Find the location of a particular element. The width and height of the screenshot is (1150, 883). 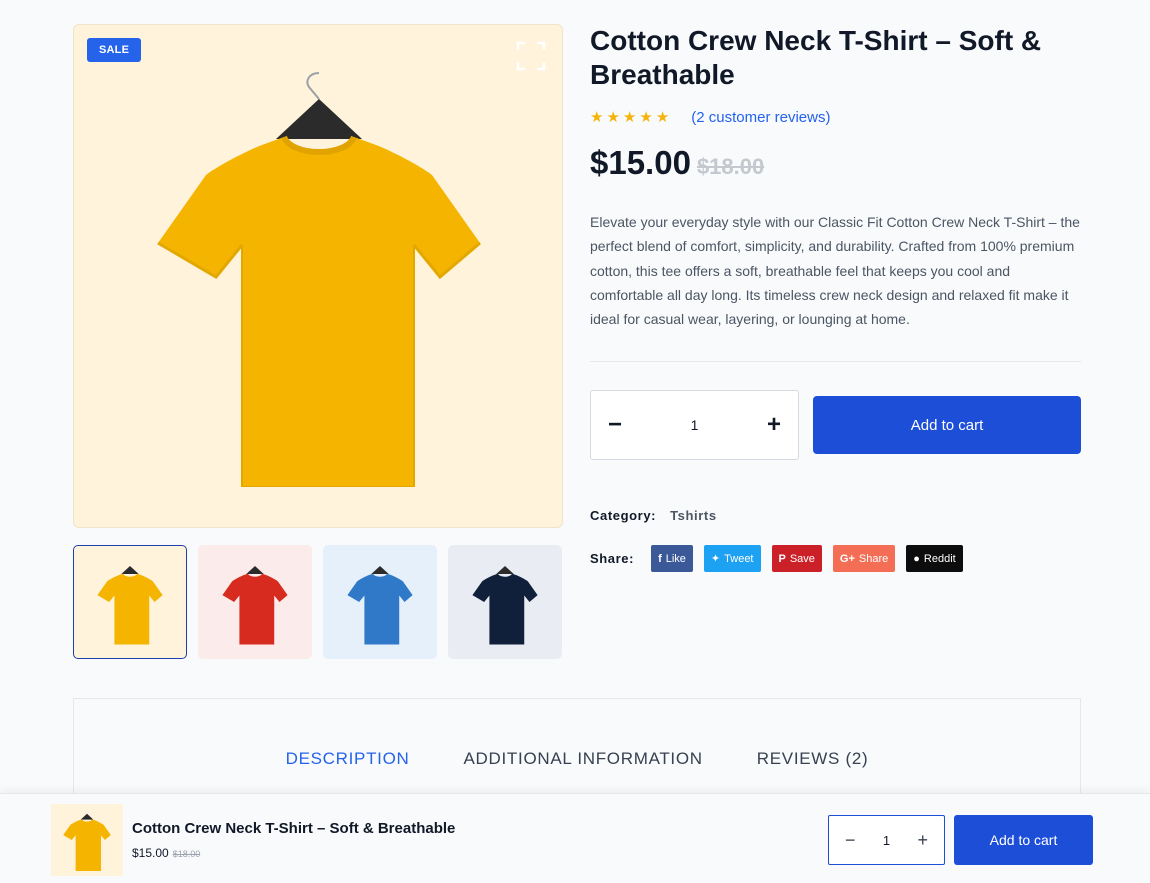

sticky-product-thumbnail is located at coordinates (87, 840).